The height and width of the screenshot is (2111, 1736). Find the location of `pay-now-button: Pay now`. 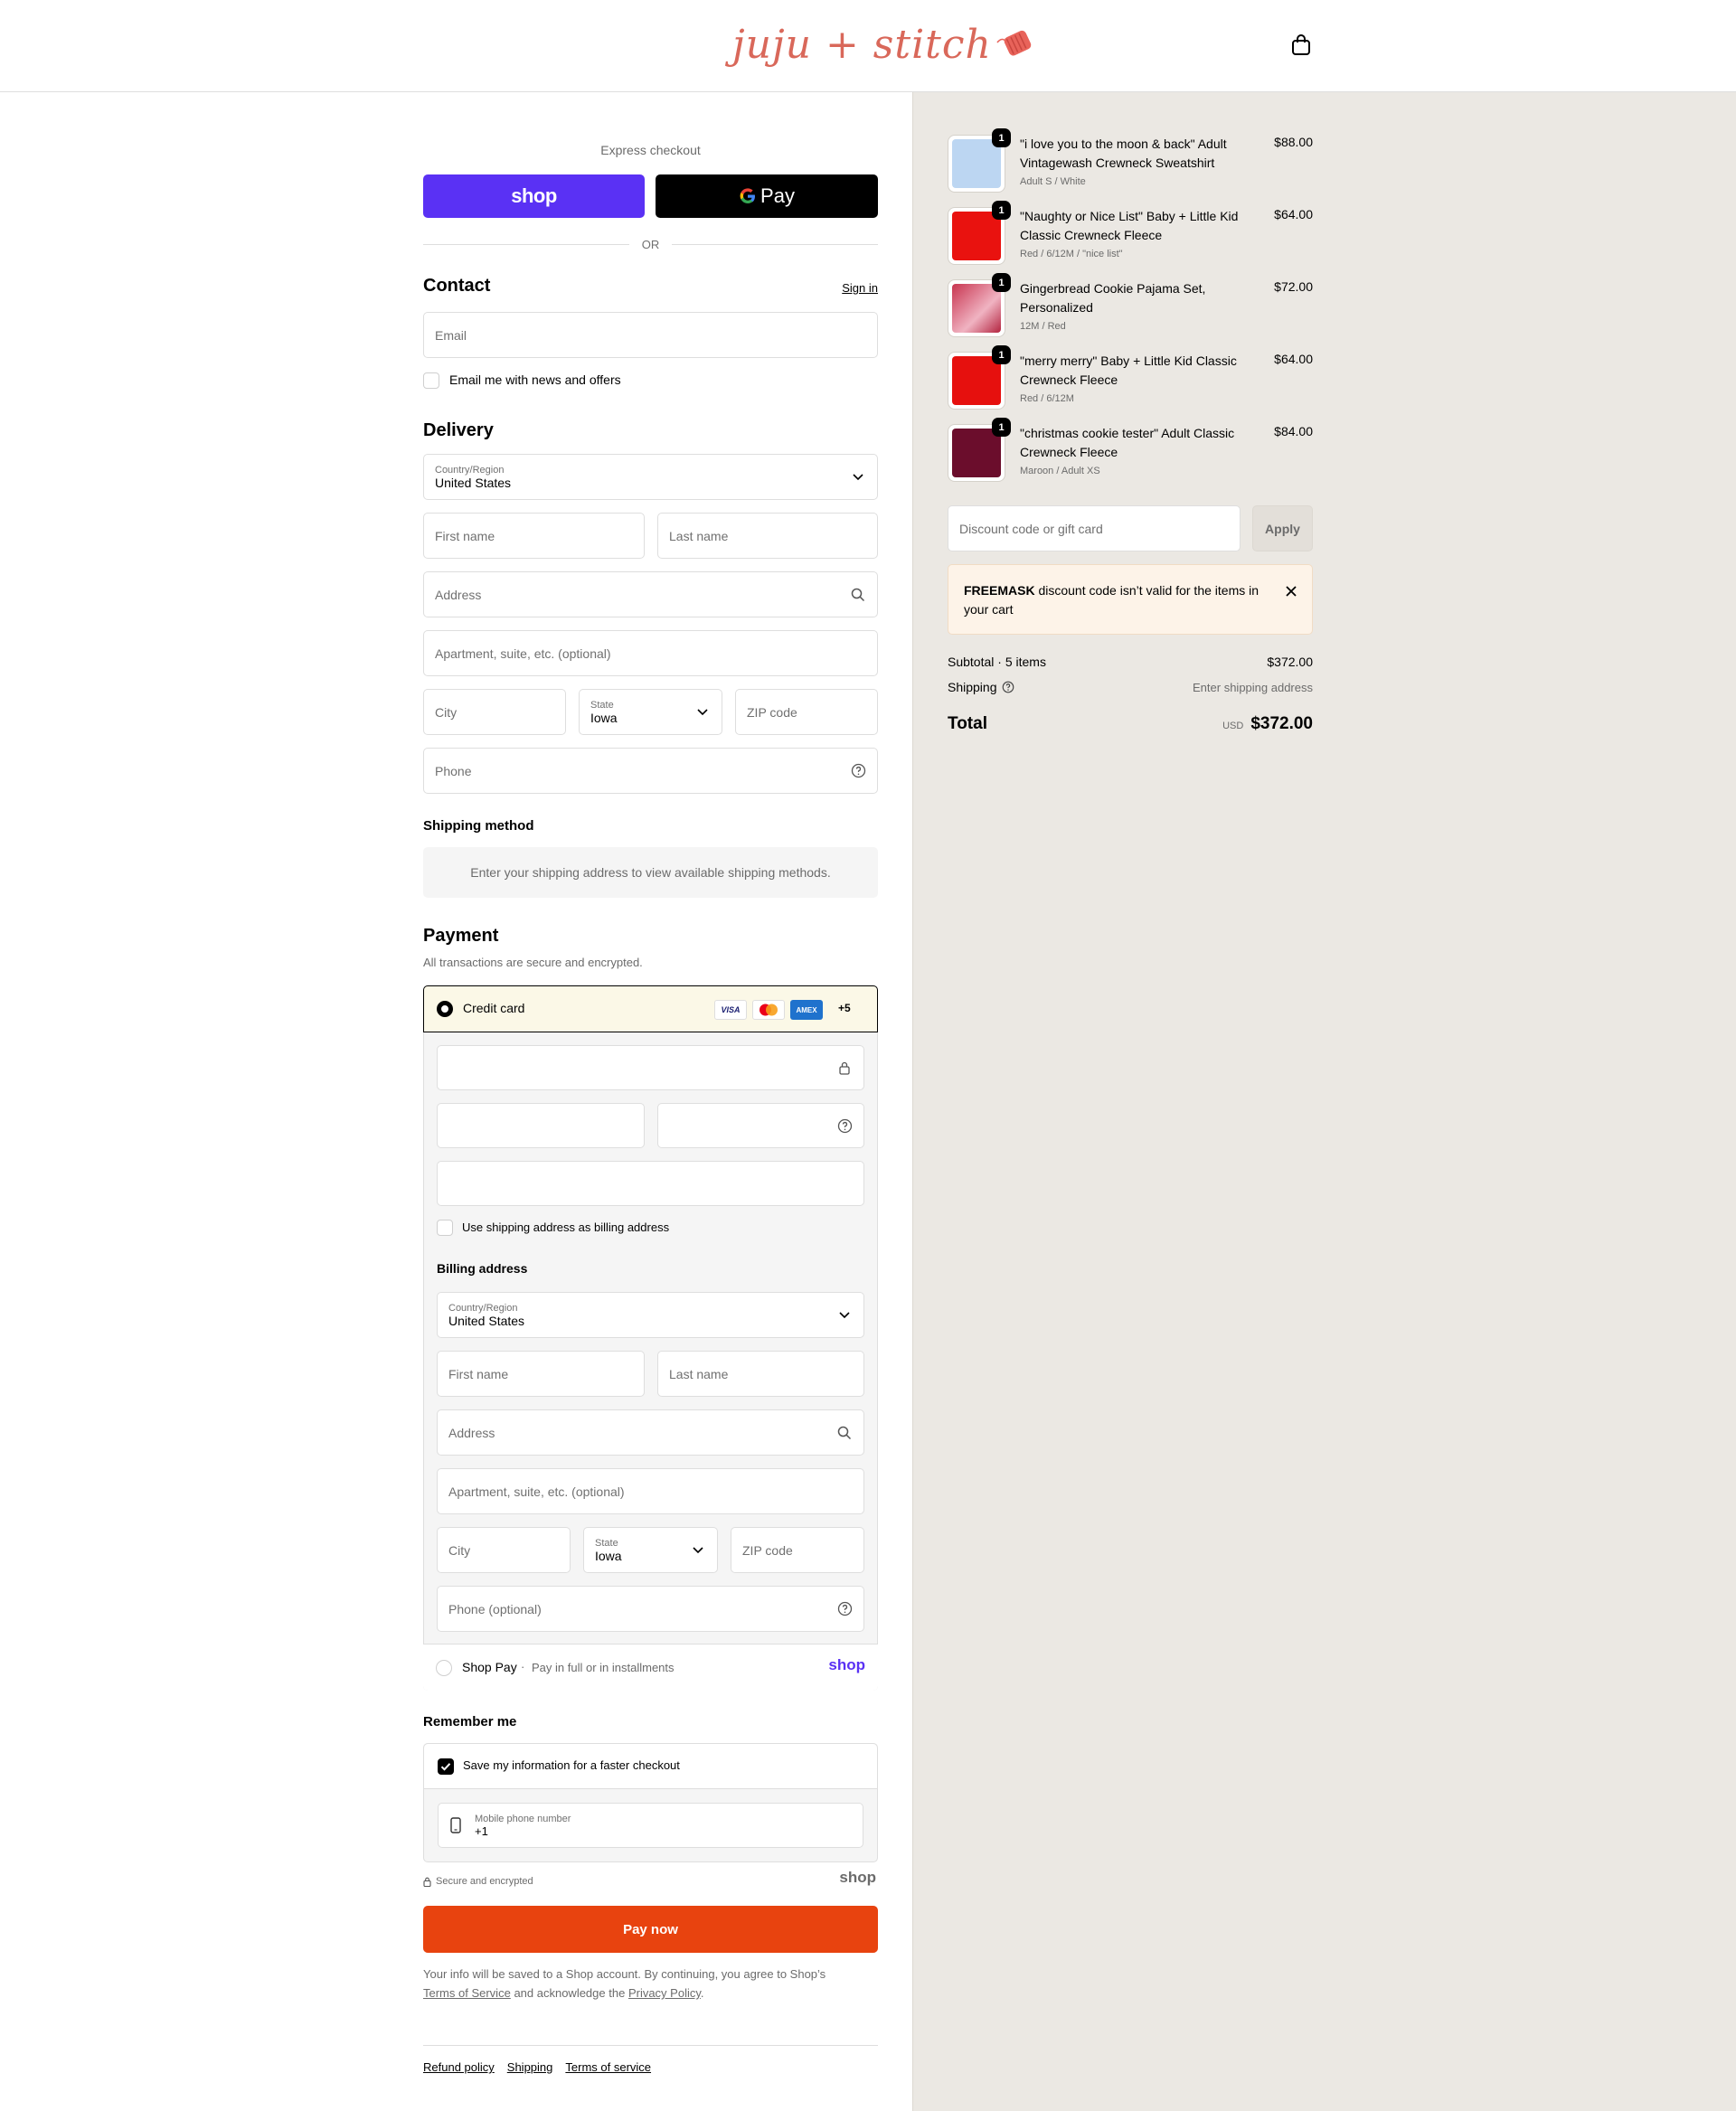

pay-now-button: Pay now is located at coordinates (650, 1930).